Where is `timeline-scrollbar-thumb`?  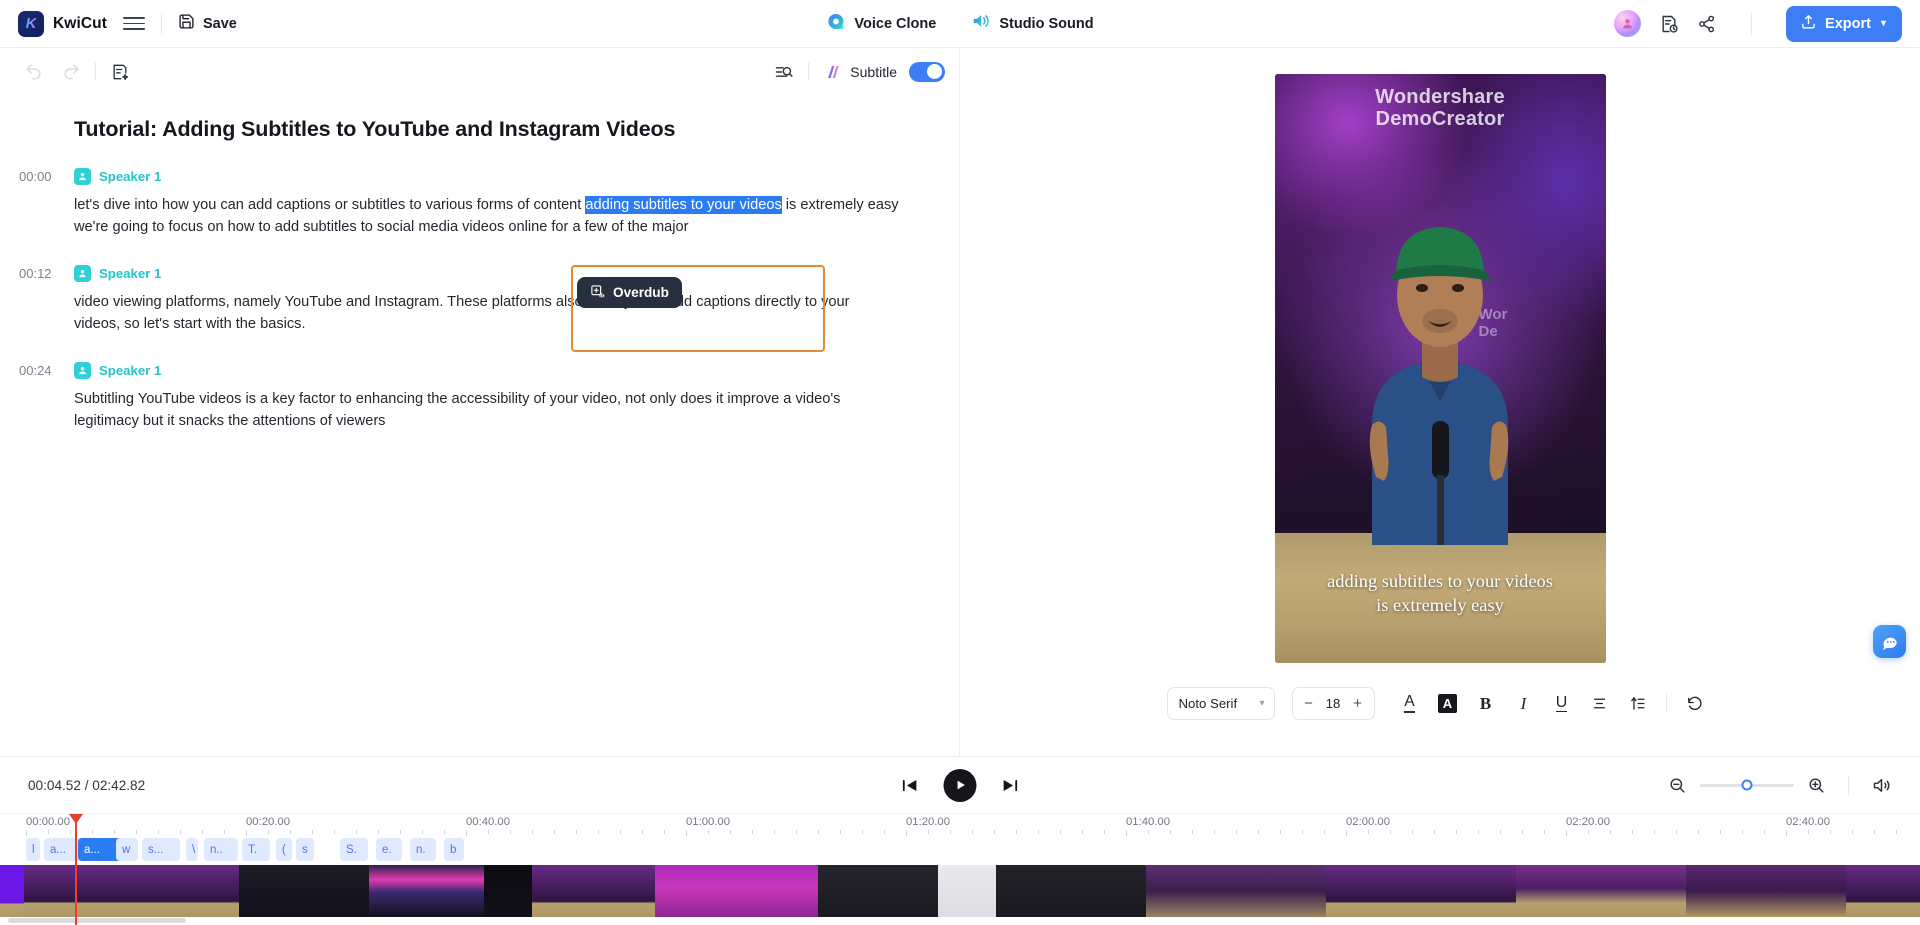
timeline-scrollbar-thumb is located at coordinates (97, 920).